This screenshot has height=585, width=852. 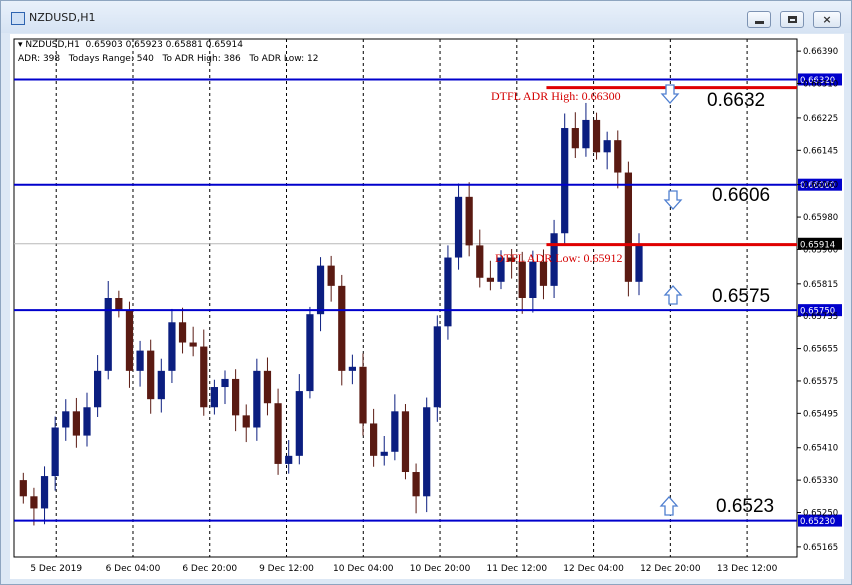 What do you see at coordinates (670, 569) in the screenshot?
I see `x-axis-tick-label: 12 Dec 20:00` at bounding box center [670, 569].